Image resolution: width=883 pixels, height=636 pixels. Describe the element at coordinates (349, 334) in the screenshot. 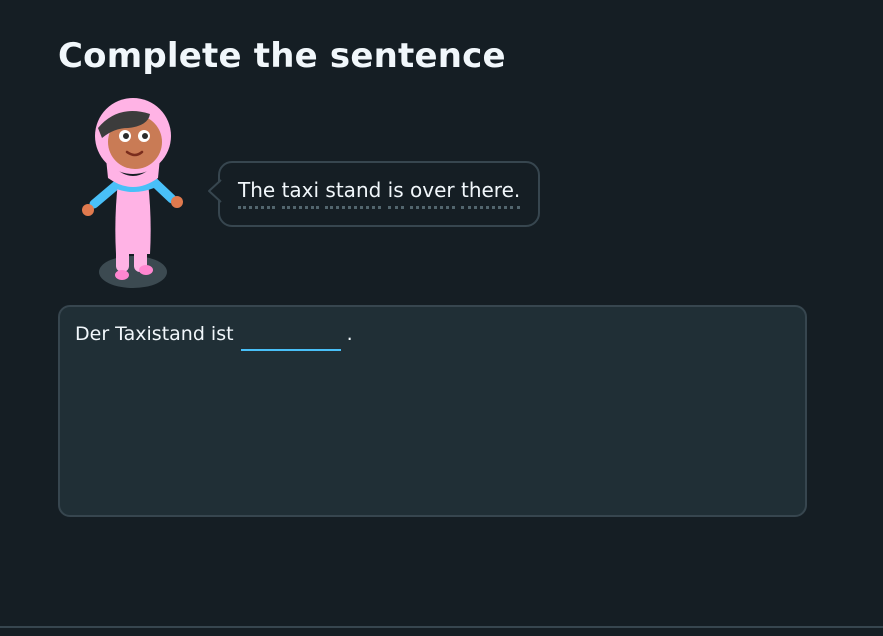

I see `sentence-suffix: .` at that location.